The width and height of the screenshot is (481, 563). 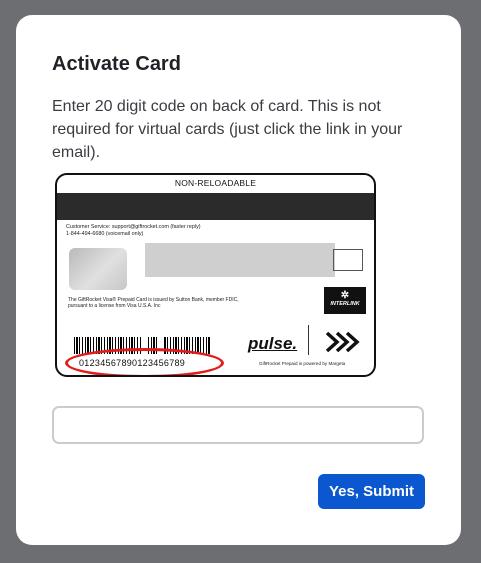 I want to click on cvv-box, so click(x=348, y=260).